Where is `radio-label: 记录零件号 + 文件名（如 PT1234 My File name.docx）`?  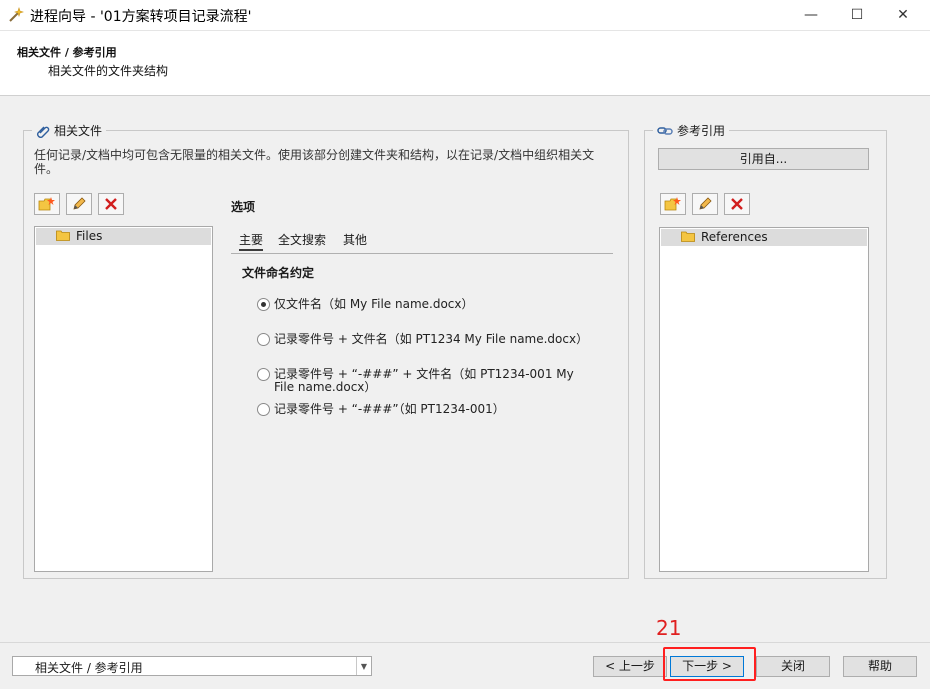
radio-label: 记录零件号 + 文件名（如 PT1234 My File name.docx） is located at coordinates (431, 339).